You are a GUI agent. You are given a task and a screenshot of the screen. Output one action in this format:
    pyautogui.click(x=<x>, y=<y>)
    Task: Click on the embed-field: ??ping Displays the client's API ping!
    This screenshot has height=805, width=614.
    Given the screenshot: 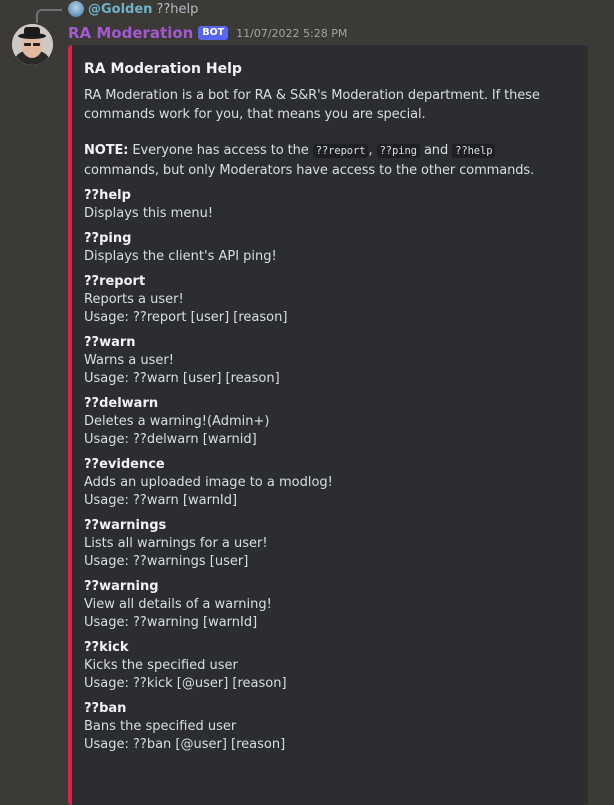 What is the action you would take?
    pyautogui.click(x=329, y=248)
    